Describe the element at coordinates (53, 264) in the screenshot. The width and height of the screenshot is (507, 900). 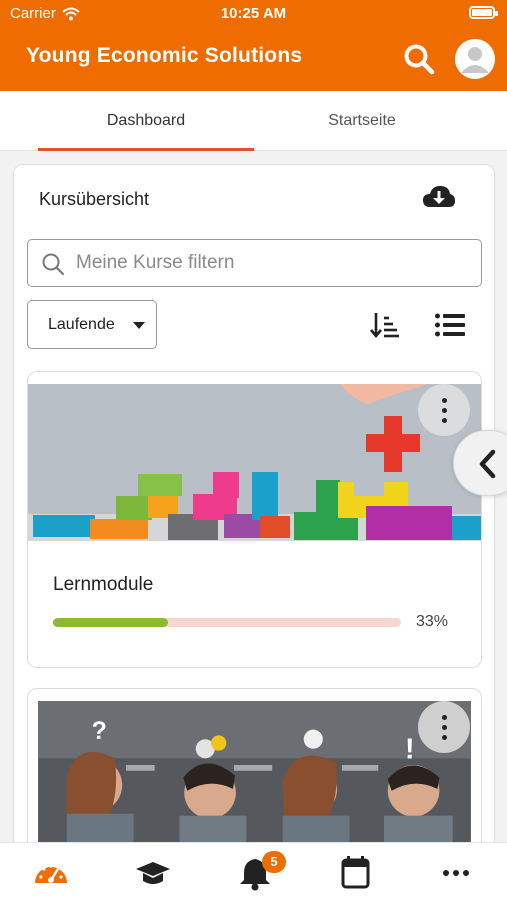
I see `filter-search-icon` at that location.